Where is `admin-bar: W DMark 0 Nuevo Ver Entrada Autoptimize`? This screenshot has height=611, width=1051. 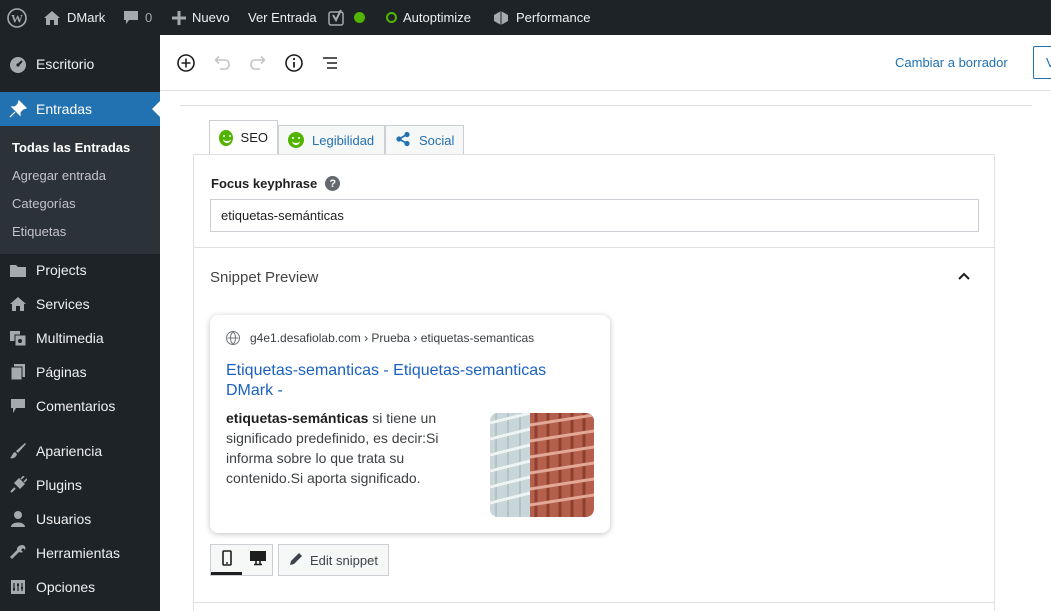
admin-bar: W DMark 0 Nuevo Ver Entrada Autoptimize is located at coordinates (525, 17).